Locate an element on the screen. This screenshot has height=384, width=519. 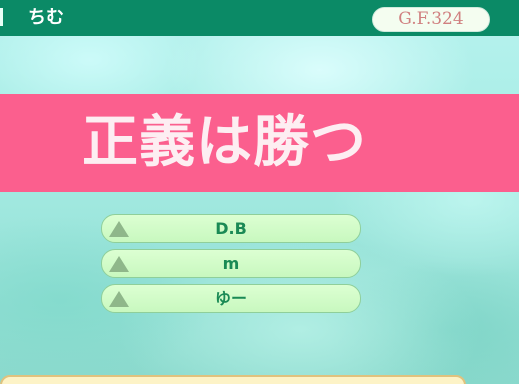
member-name: ゆー is located at coordinates (230, 298).